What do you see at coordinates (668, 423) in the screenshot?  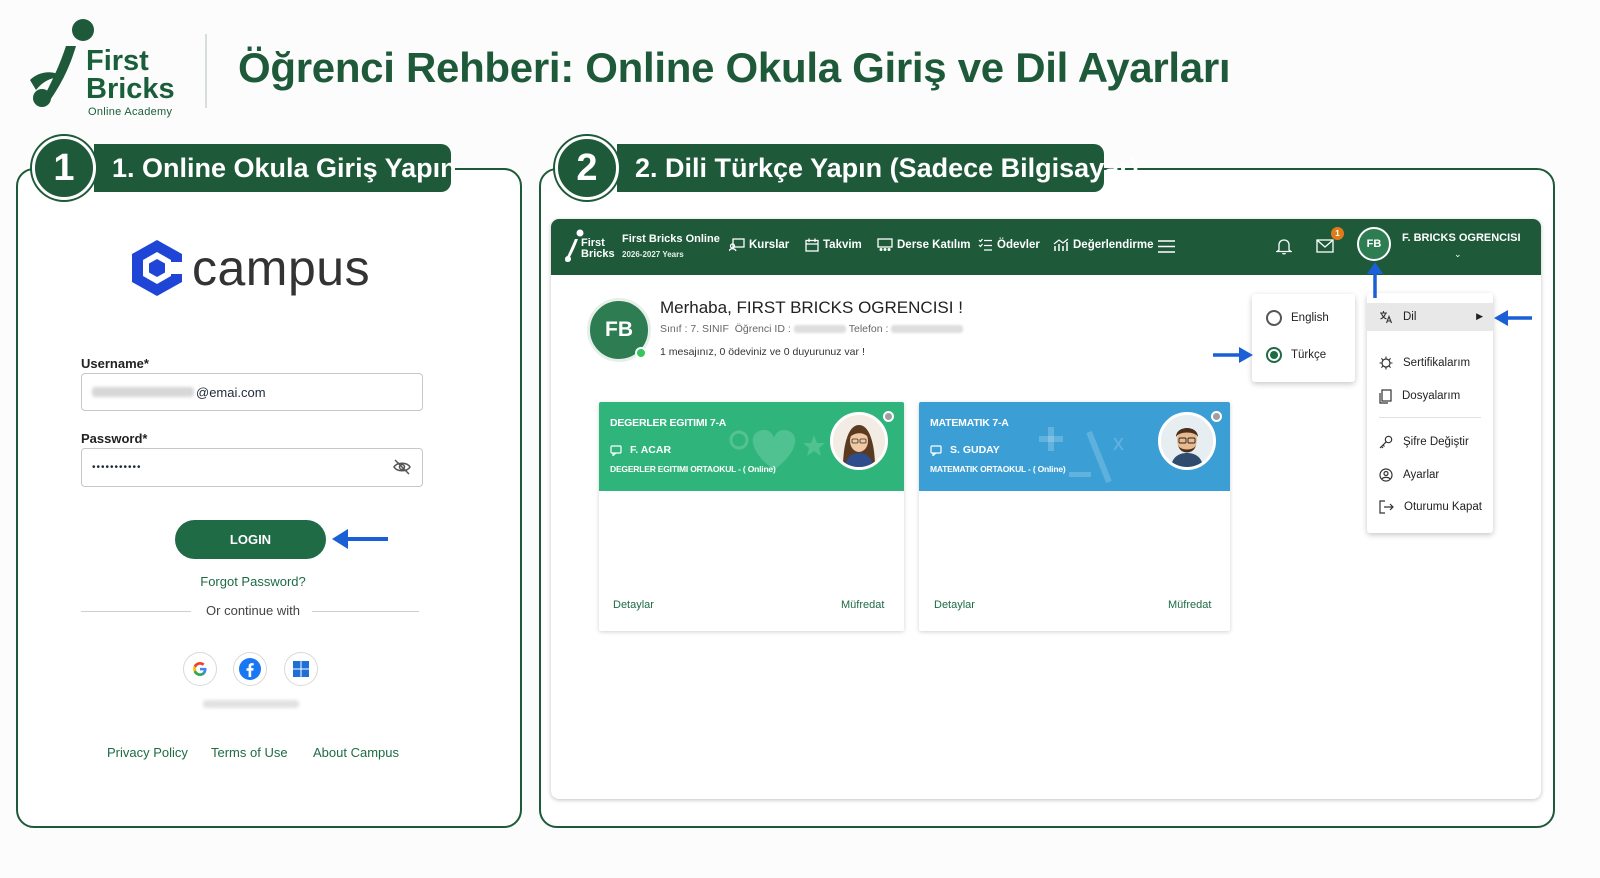 I see `course-title: DEGERLER EGITIMI 7-A` at bounding box center [668, 423].